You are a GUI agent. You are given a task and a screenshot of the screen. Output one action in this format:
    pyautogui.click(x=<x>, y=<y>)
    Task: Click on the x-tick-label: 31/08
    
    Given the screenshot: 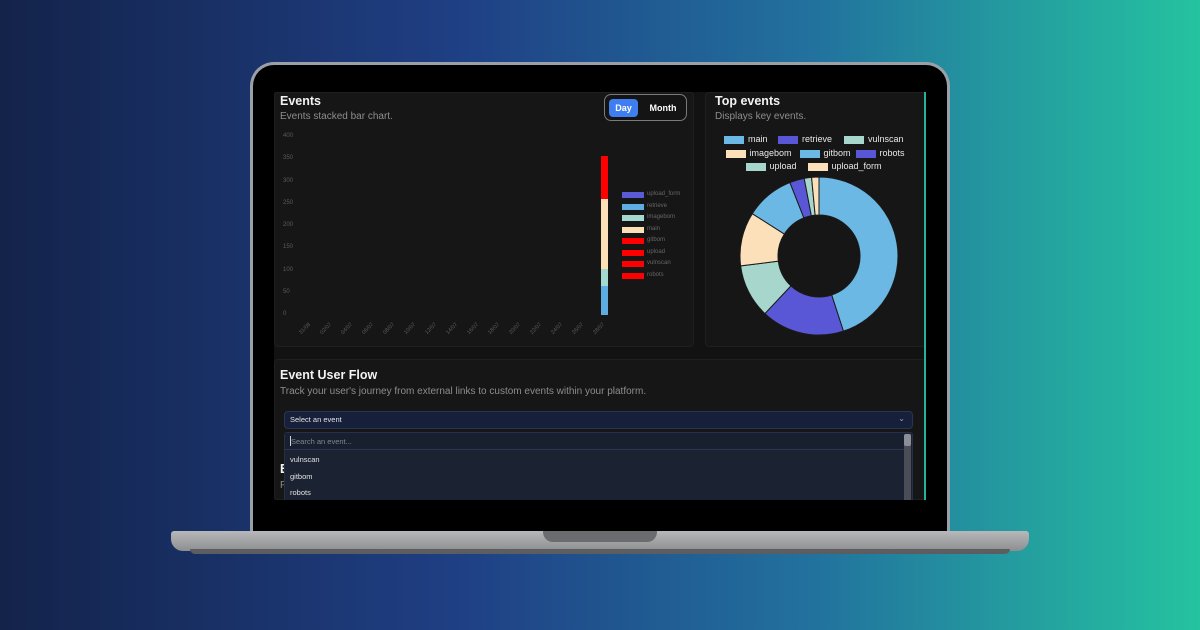 What is the action you would take?
    pyautogui.click(x=304, y=328)
    